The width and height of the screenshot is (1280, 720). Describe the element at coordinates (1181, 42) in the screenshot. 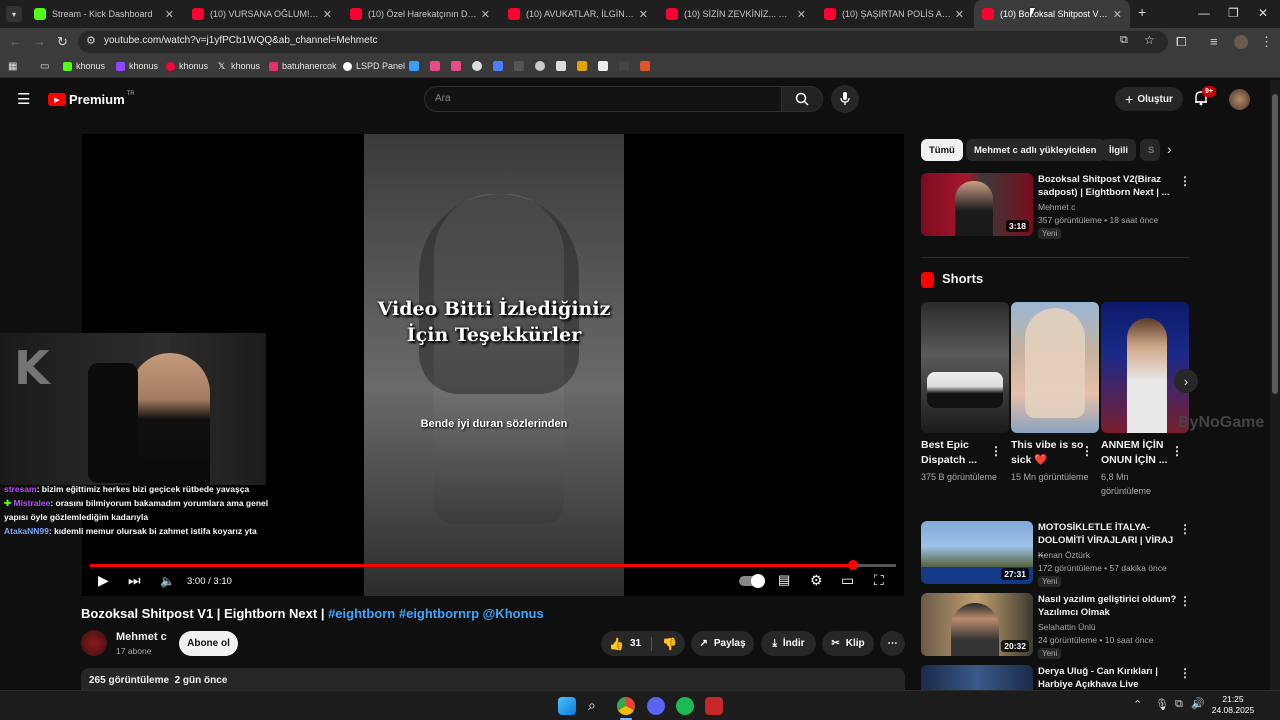

I see `extensions-icon: ⧠` at that location.